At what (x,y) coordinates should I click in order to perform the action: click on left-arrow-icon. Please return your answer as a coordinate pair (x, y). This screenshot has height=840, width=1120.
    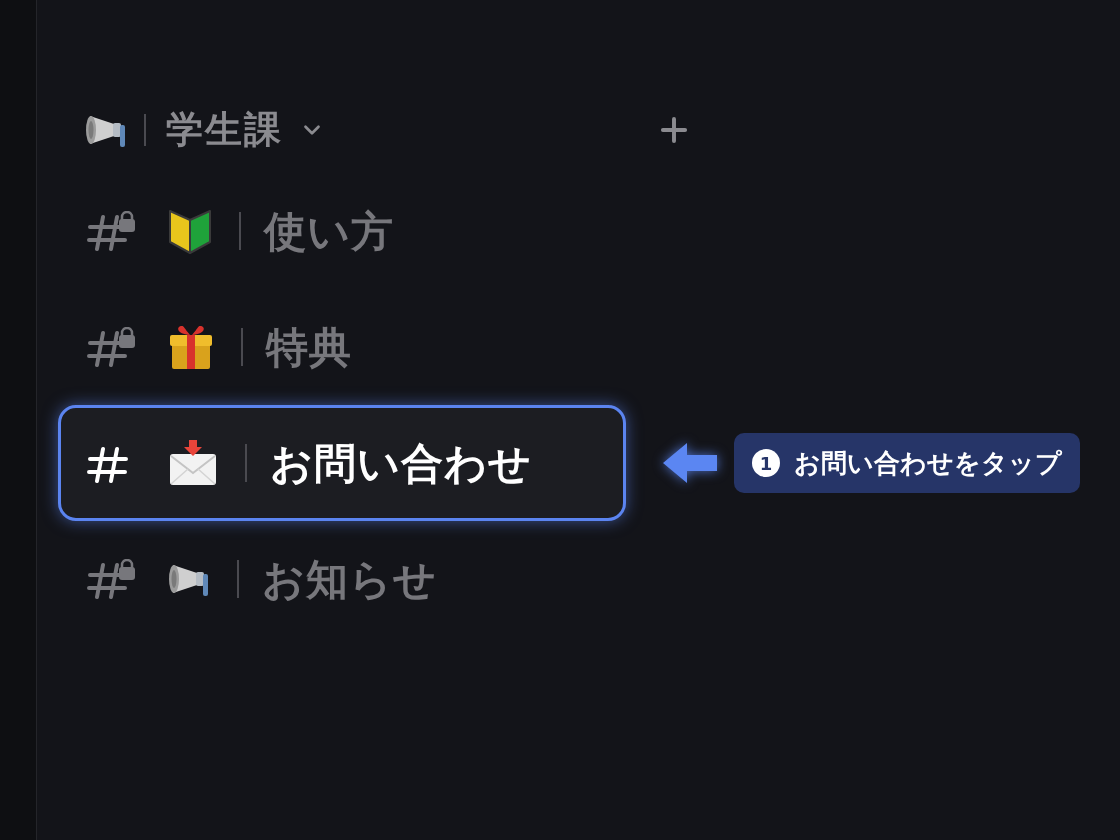
    Looking at the image, I should click on (690, 463).